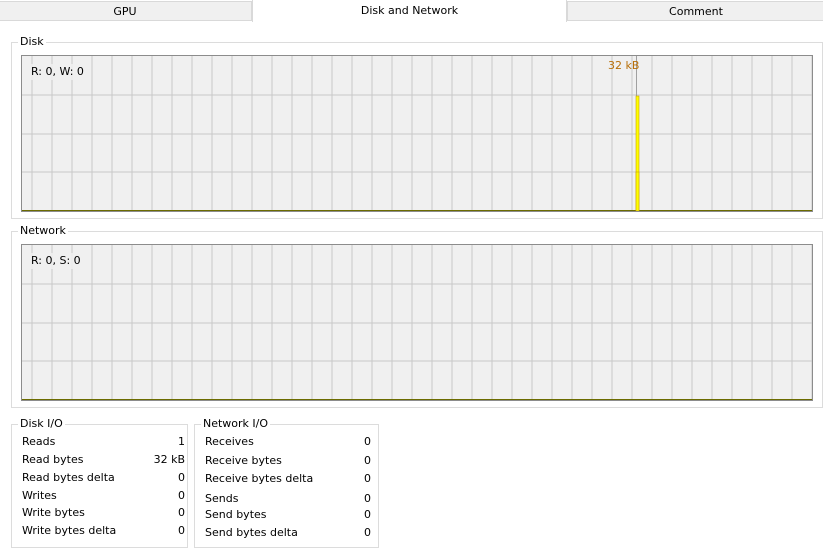  What do you see at coordinates (243, 460) in the screenshot?
I see `receive-bytes-label: Receive bytes` at bounding box center [243, 460].